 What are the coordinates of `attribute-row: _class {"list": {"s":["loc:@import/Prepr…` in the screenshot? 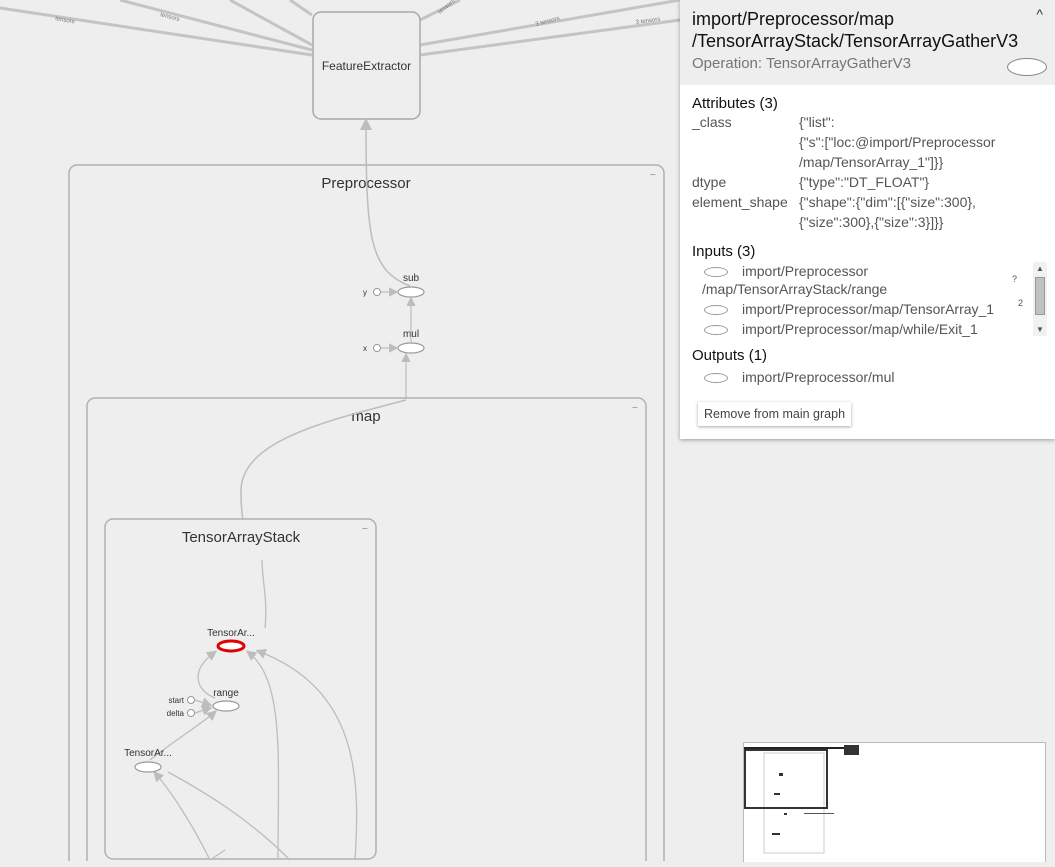 It's located at (869, 142).